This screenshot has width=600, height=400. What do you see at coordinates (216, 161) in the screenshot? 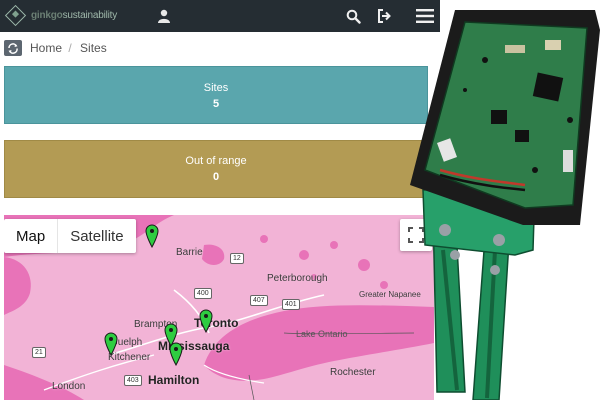
I see `out-of-range-card-title: Out of range` at bounding box center [216, 161].